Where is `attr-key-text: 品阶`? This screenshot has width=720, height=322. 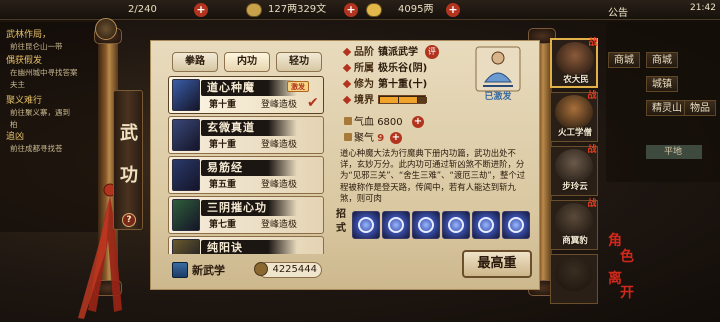
attr-key-text: 品阶 is located at coordinates (364, 52).